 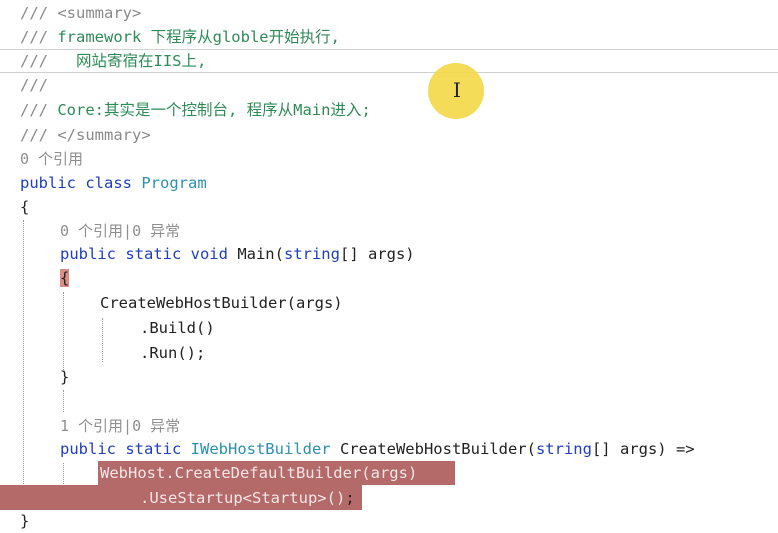 What do you see at coordinates (214, 110) in the screenshot?
I see `comment-text: Core:其实是一个控制台, 程序从Main进入;` at bounding box center [214, 110].